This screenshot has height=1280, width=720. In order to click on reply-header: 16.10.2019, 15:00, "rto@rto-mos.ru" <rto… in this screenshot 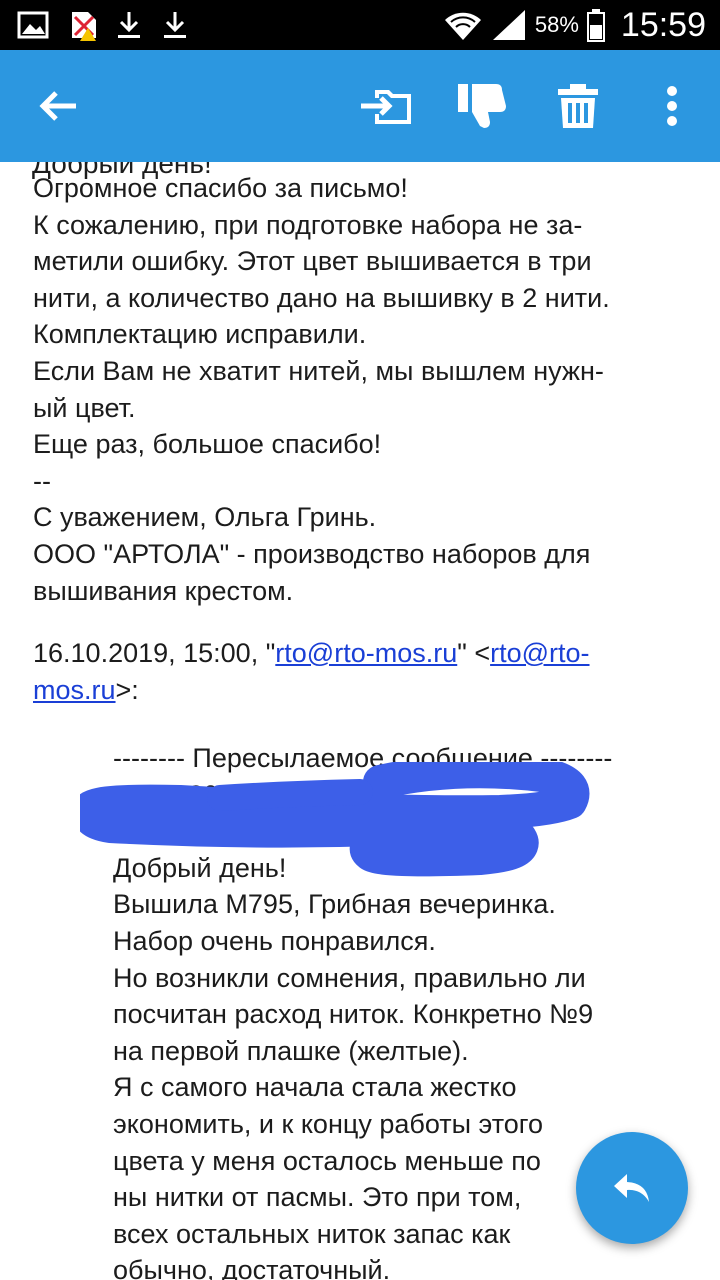, I will do `click(311, 671)`.